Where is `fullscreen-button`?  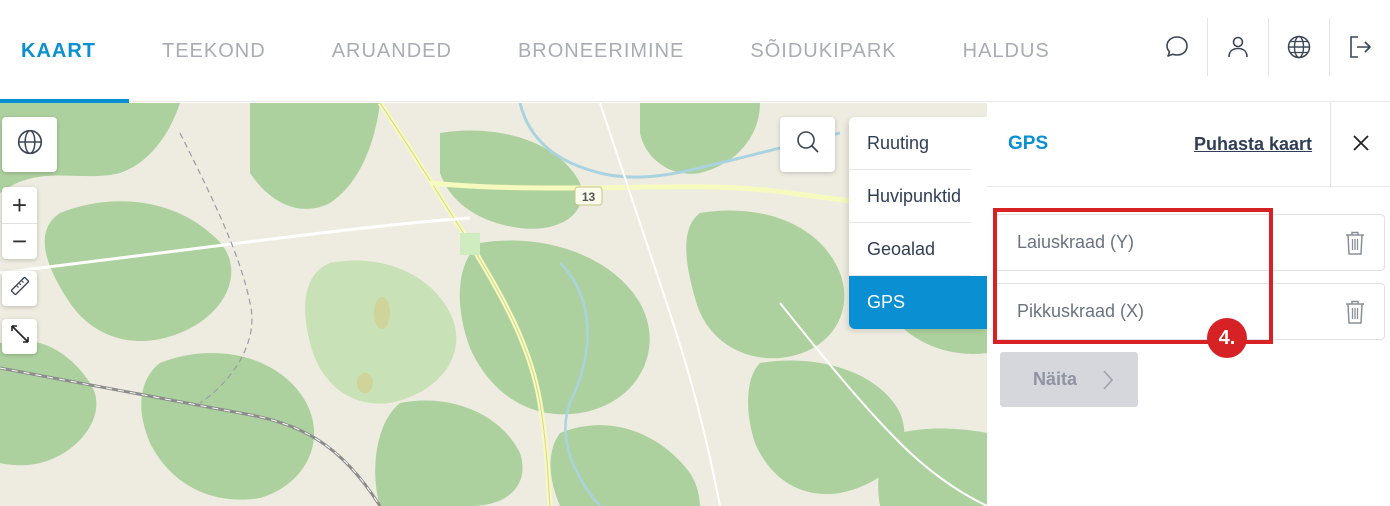 fullscreen-button is located at coordinates (19, 336).